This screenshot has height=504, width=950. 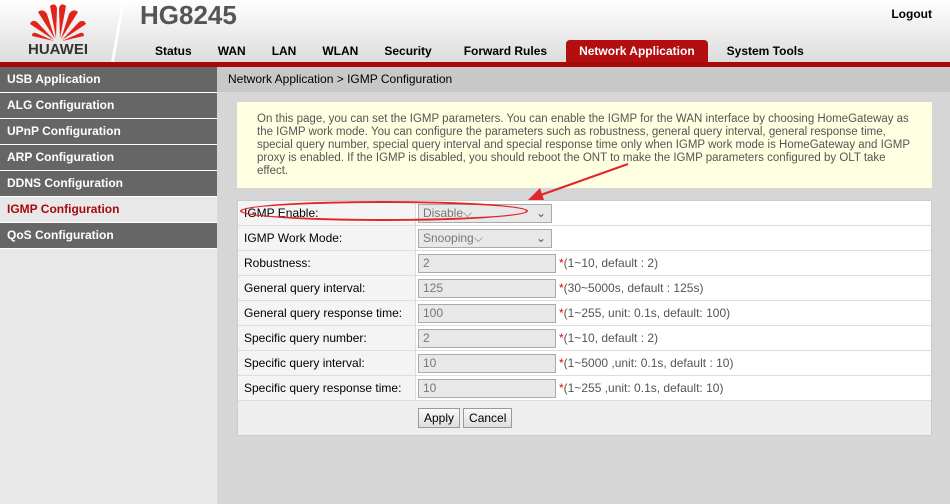 I want to click on field-label: General query interval:, so click(x=327, y=288).